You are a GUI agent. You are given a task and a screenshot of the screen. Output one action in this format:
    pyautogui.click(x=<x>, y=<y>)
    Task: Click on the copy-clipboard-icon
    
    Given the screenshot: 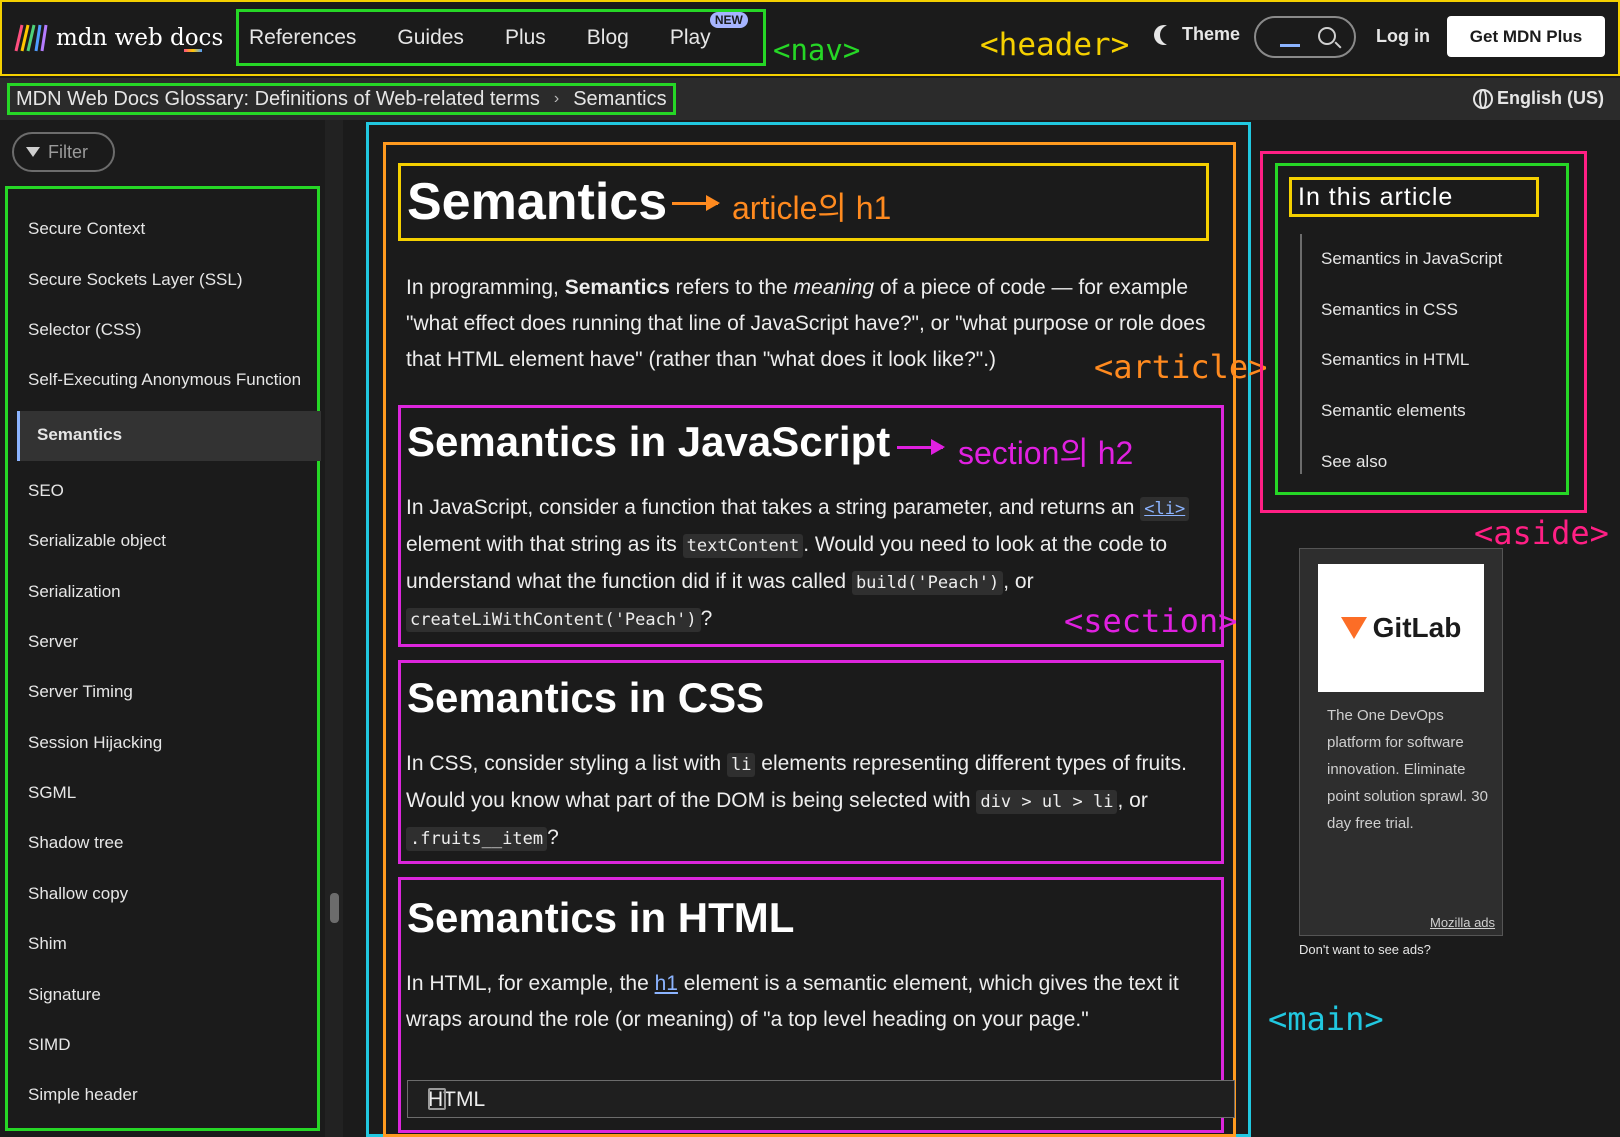 What is the action you would take?
    pyautogui.click(x=437, y=1099)
    